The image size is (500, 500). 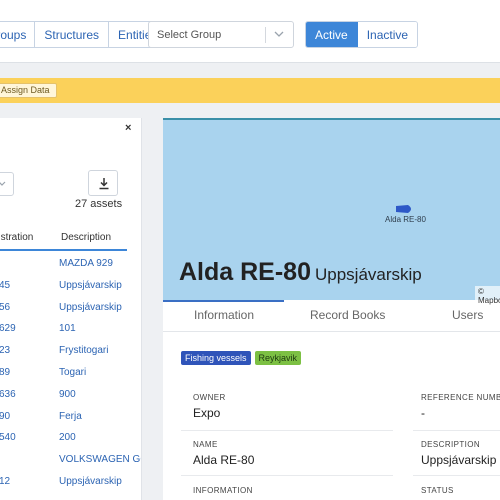 I want to click on reference-label: REFERENCE NUMBER, so click(x=460, y=397).